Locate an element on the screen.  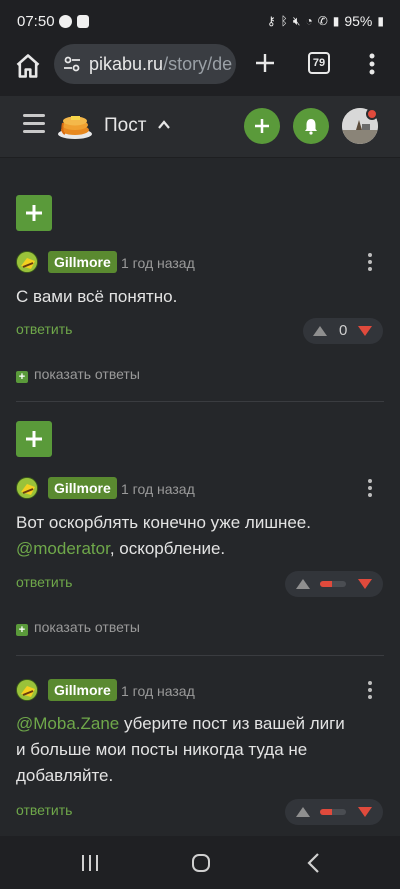
comment-text-after: , оскорбление. is located at coordinates (167, 548).